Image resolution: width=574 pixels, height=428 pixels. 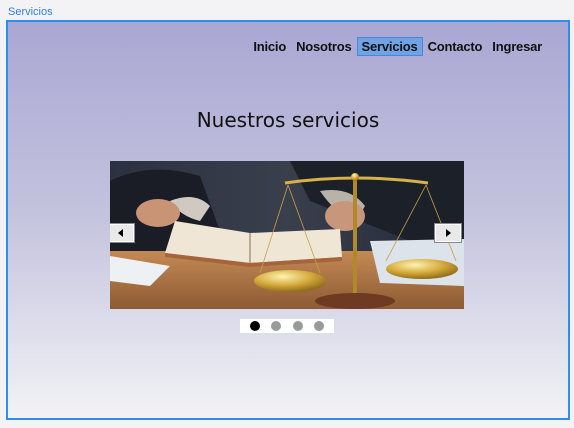 I want to click on arrow-right-icon, so click(x=448, y=233).